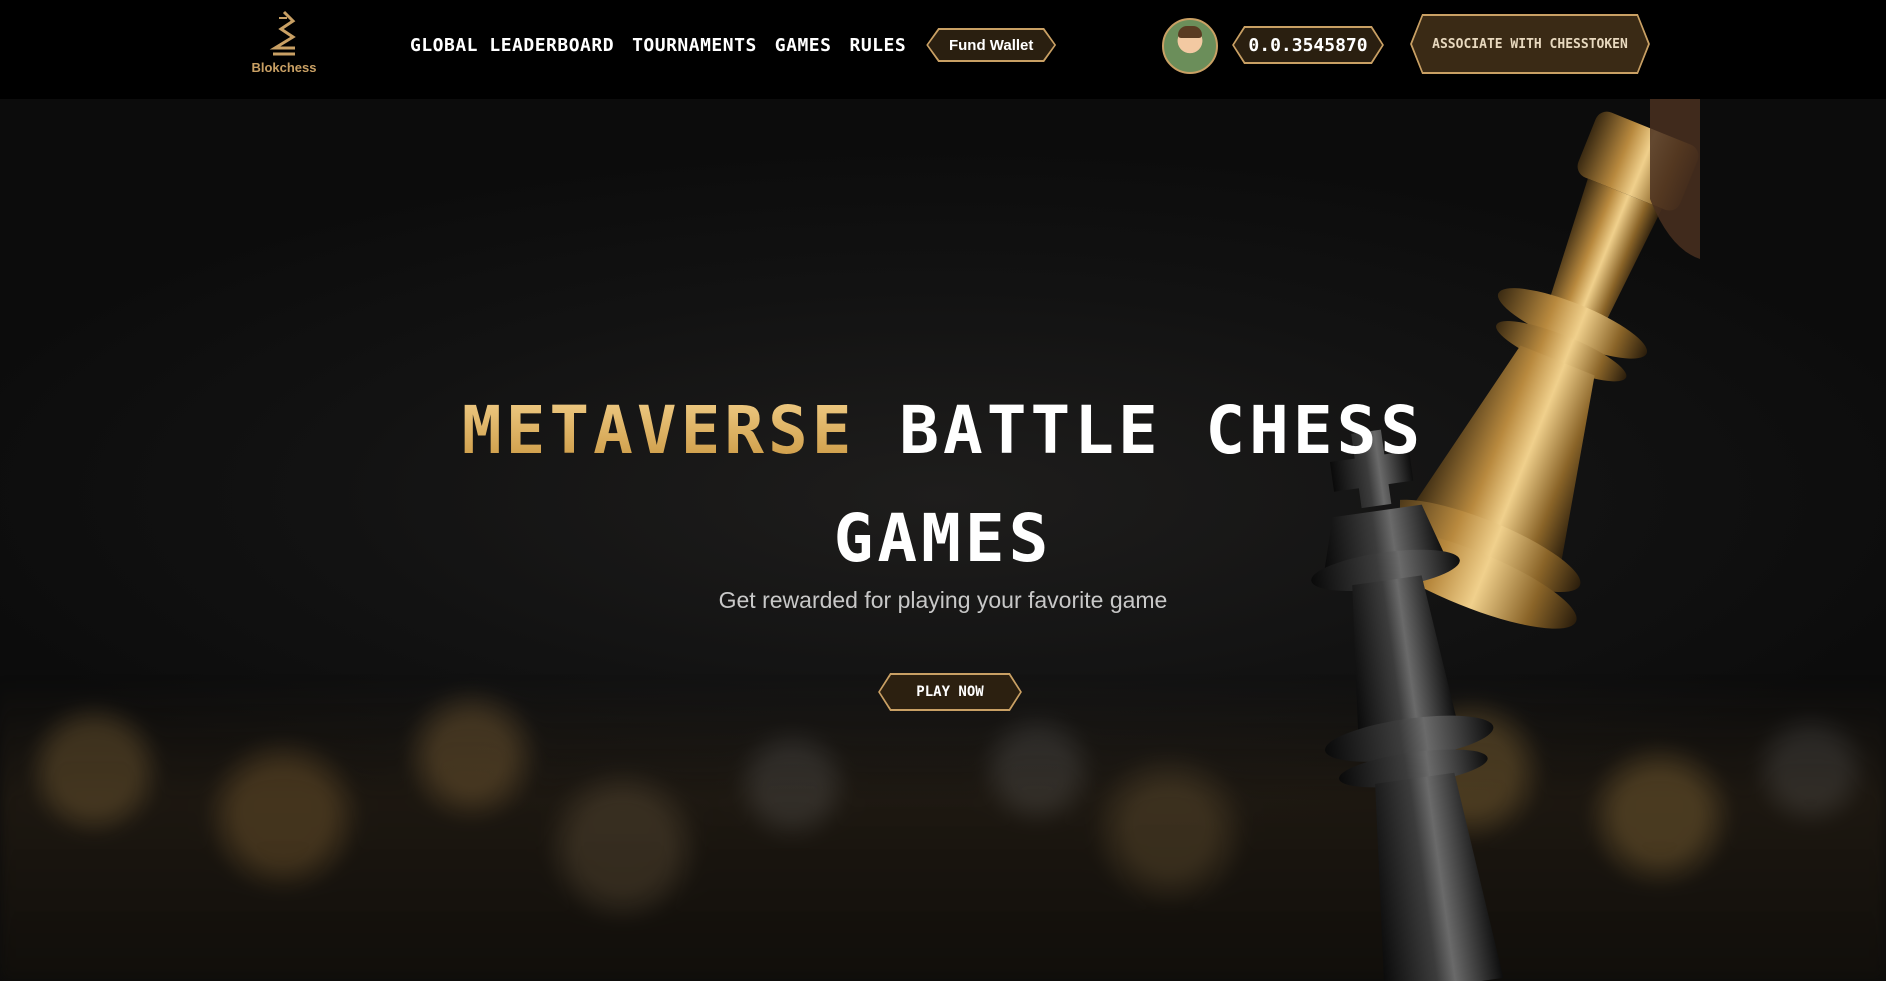 This screenshot has width=1886, height=981. I want to click on user-avatar, so click(1190, 46).